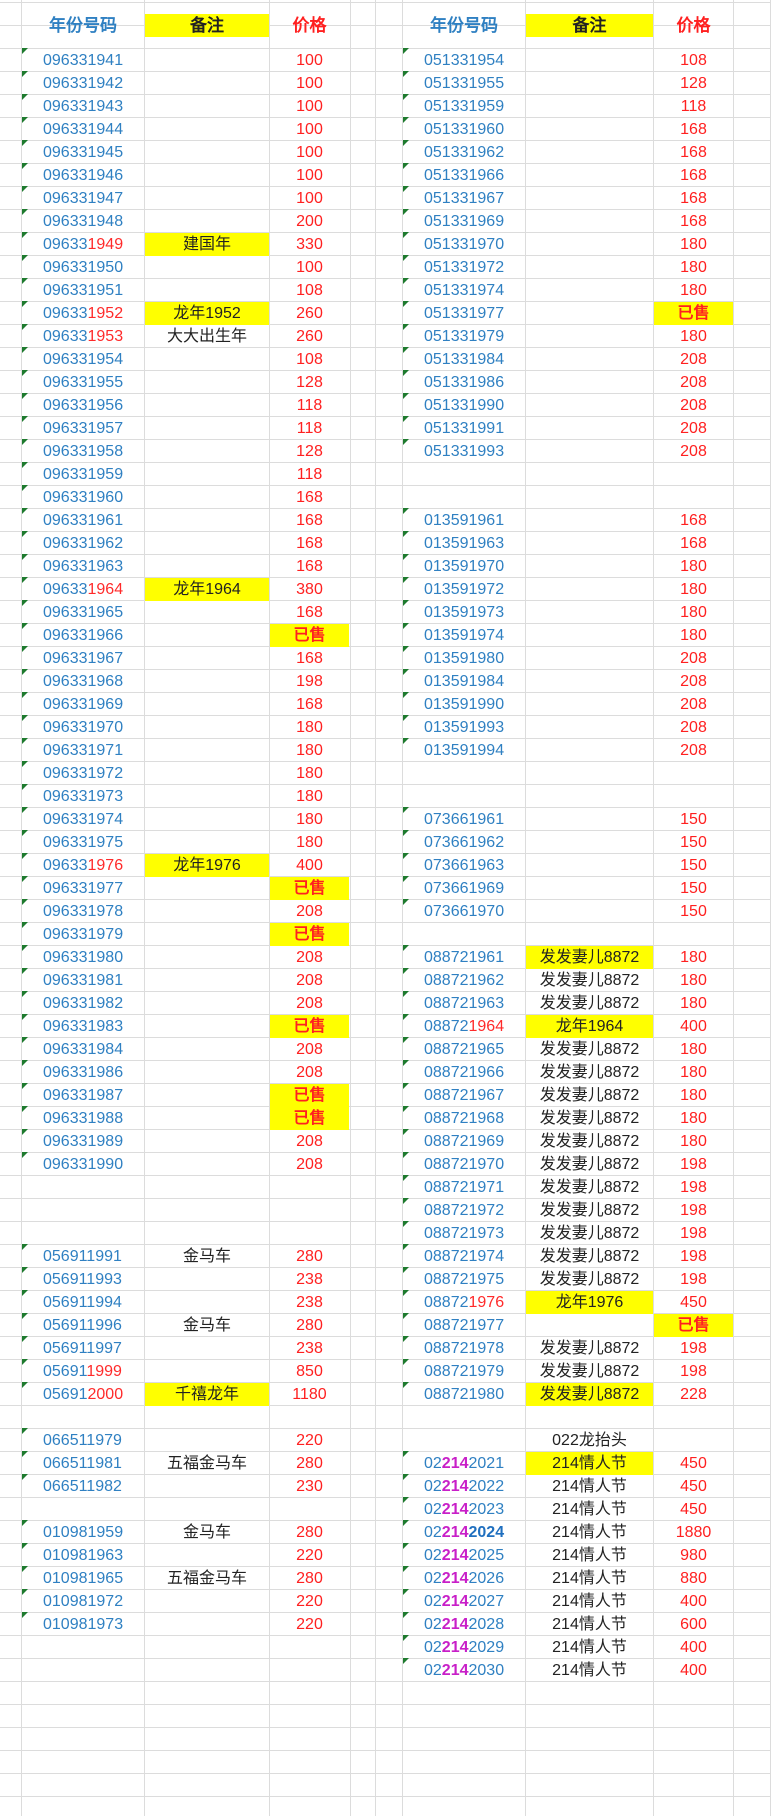 This screenshot has height=1816, width=771. What do you see at coordinates (93, 175) in the screenshot?
I see `left-number-cell: 096331946` at bounding box center [93, 175].